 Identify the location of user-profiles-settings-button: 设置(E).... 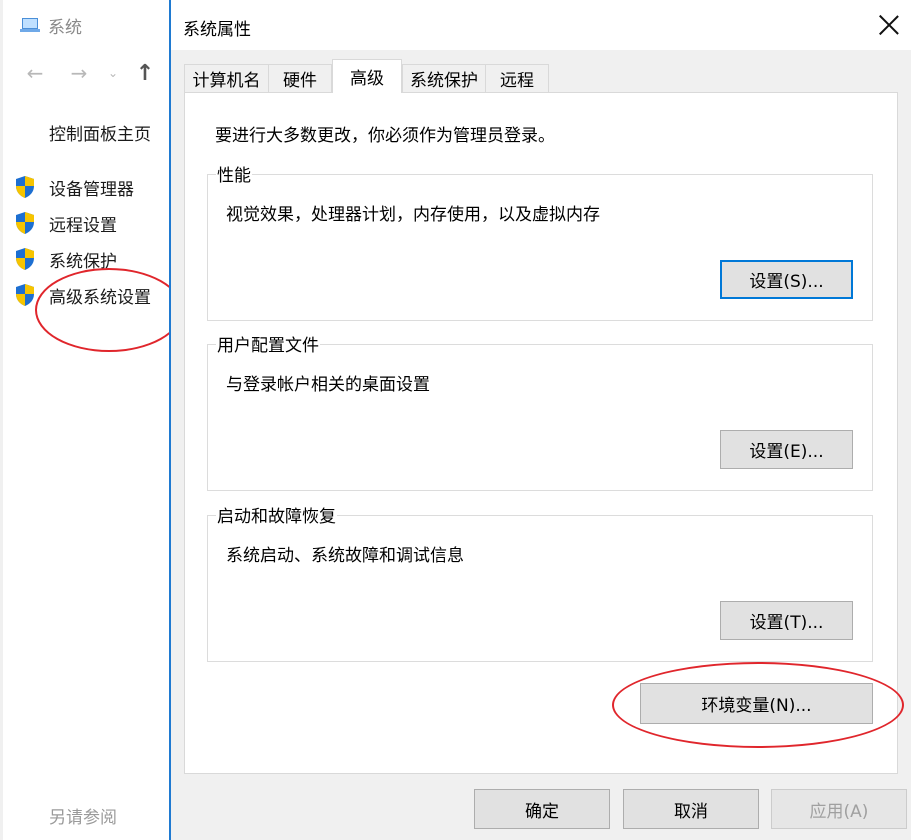
(786, 449).